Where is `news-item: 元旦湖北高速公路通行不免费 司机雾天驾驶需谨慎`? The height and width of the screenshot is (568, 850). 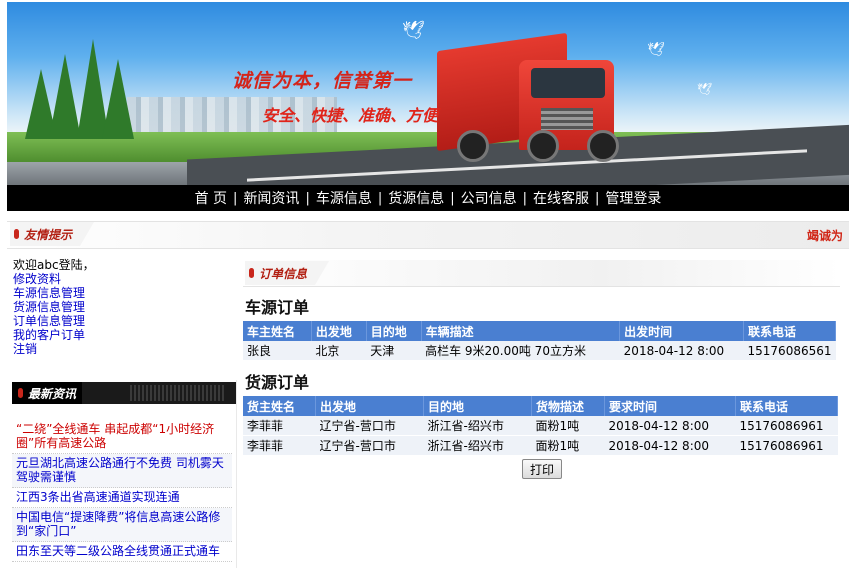 news-item: 元旦湖北高速公路通行不免费 司机雾天驾驶需谨慎 is located at coordinates (122, 471).